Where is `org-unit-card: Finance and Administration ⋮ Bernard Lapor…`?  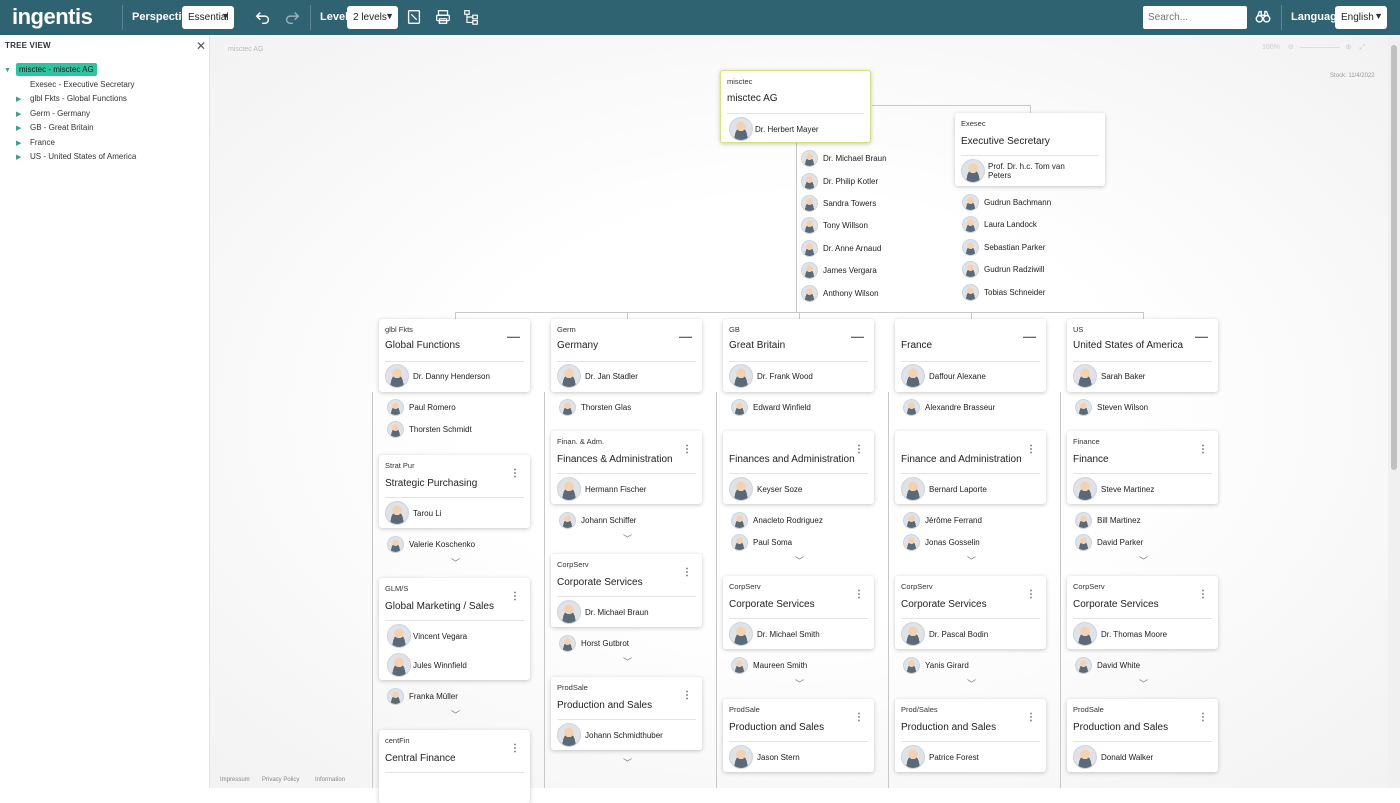
org-unit-card: Finance and Administration ⋮ Bernard Lapor… is located at coordinates (970, 467).